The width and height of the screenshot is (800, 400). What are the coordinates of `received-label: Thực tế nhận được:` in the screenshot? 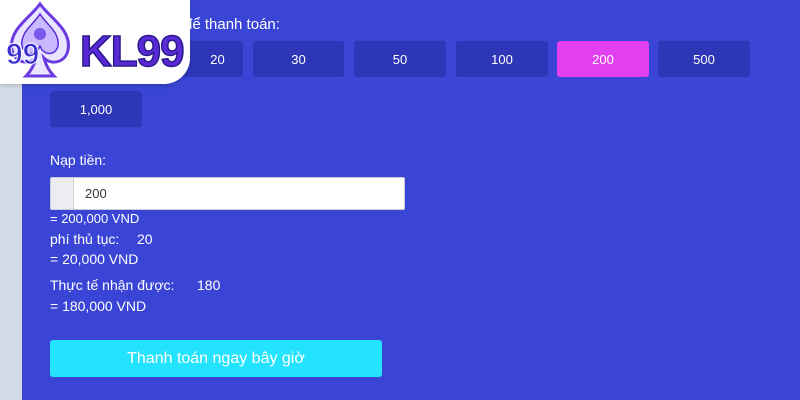 It's located at (112, 285).